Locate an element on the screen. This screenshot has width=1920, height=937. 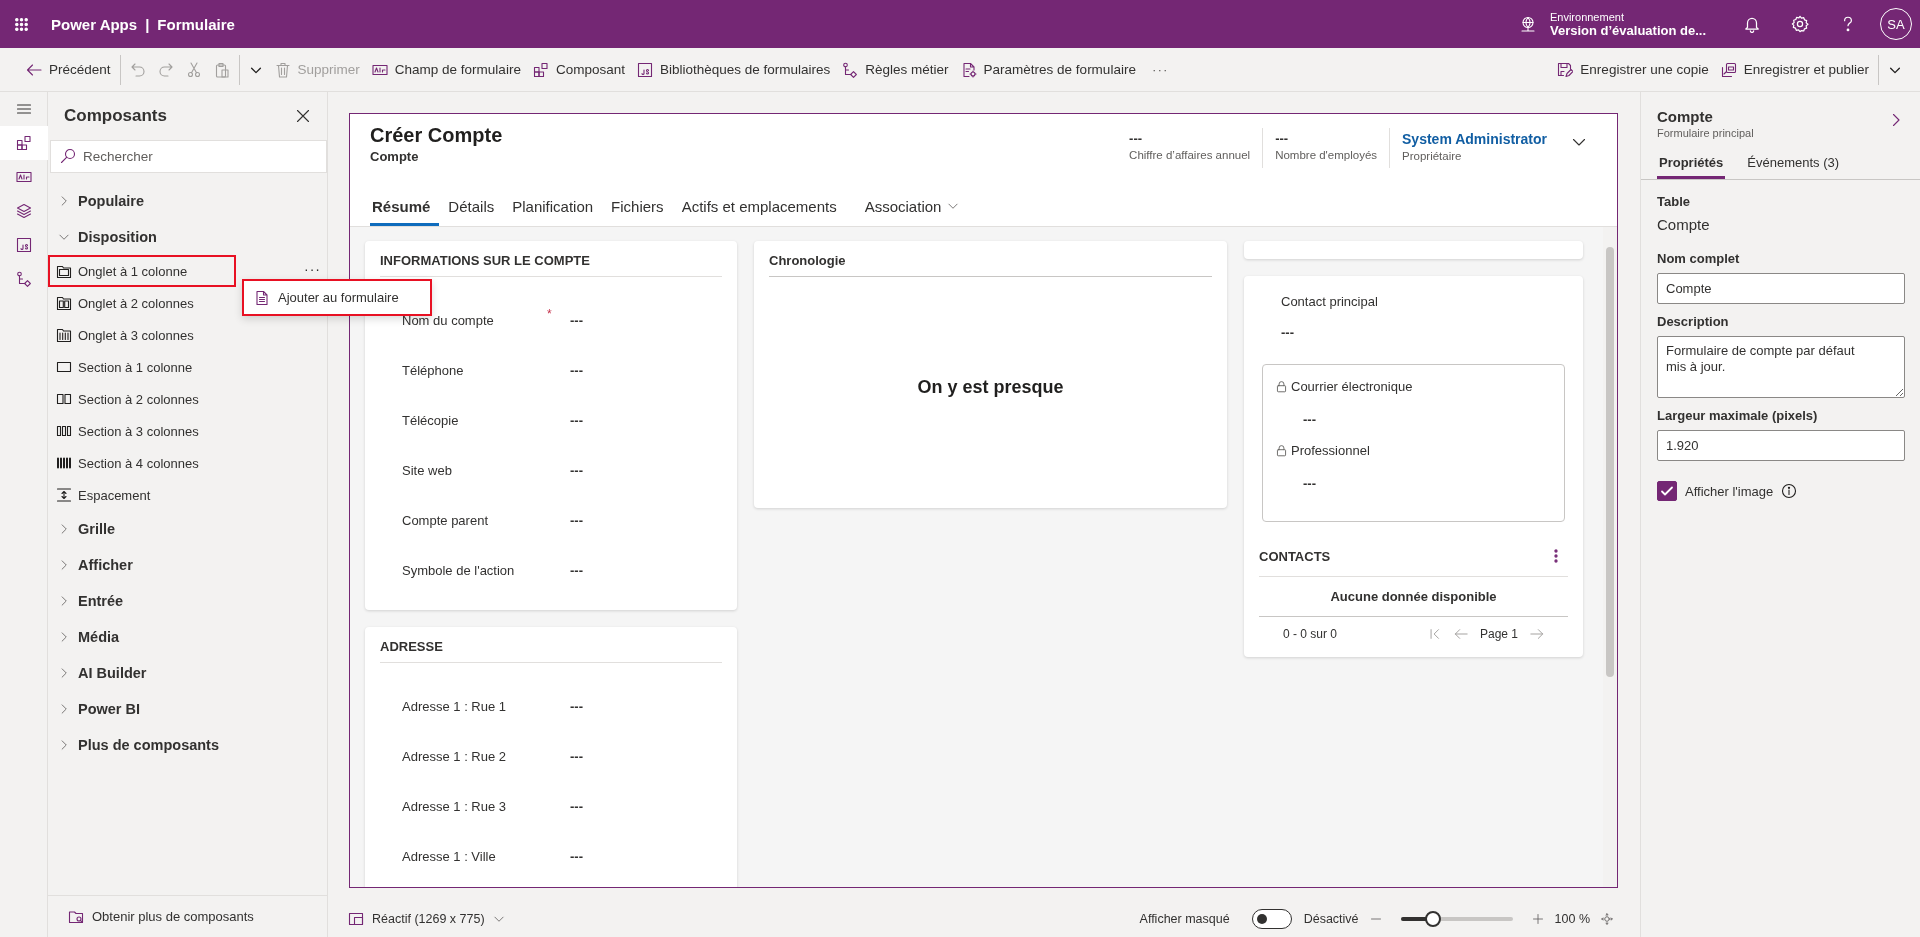
panel-title: Composants is located at coordinates (115, 116).